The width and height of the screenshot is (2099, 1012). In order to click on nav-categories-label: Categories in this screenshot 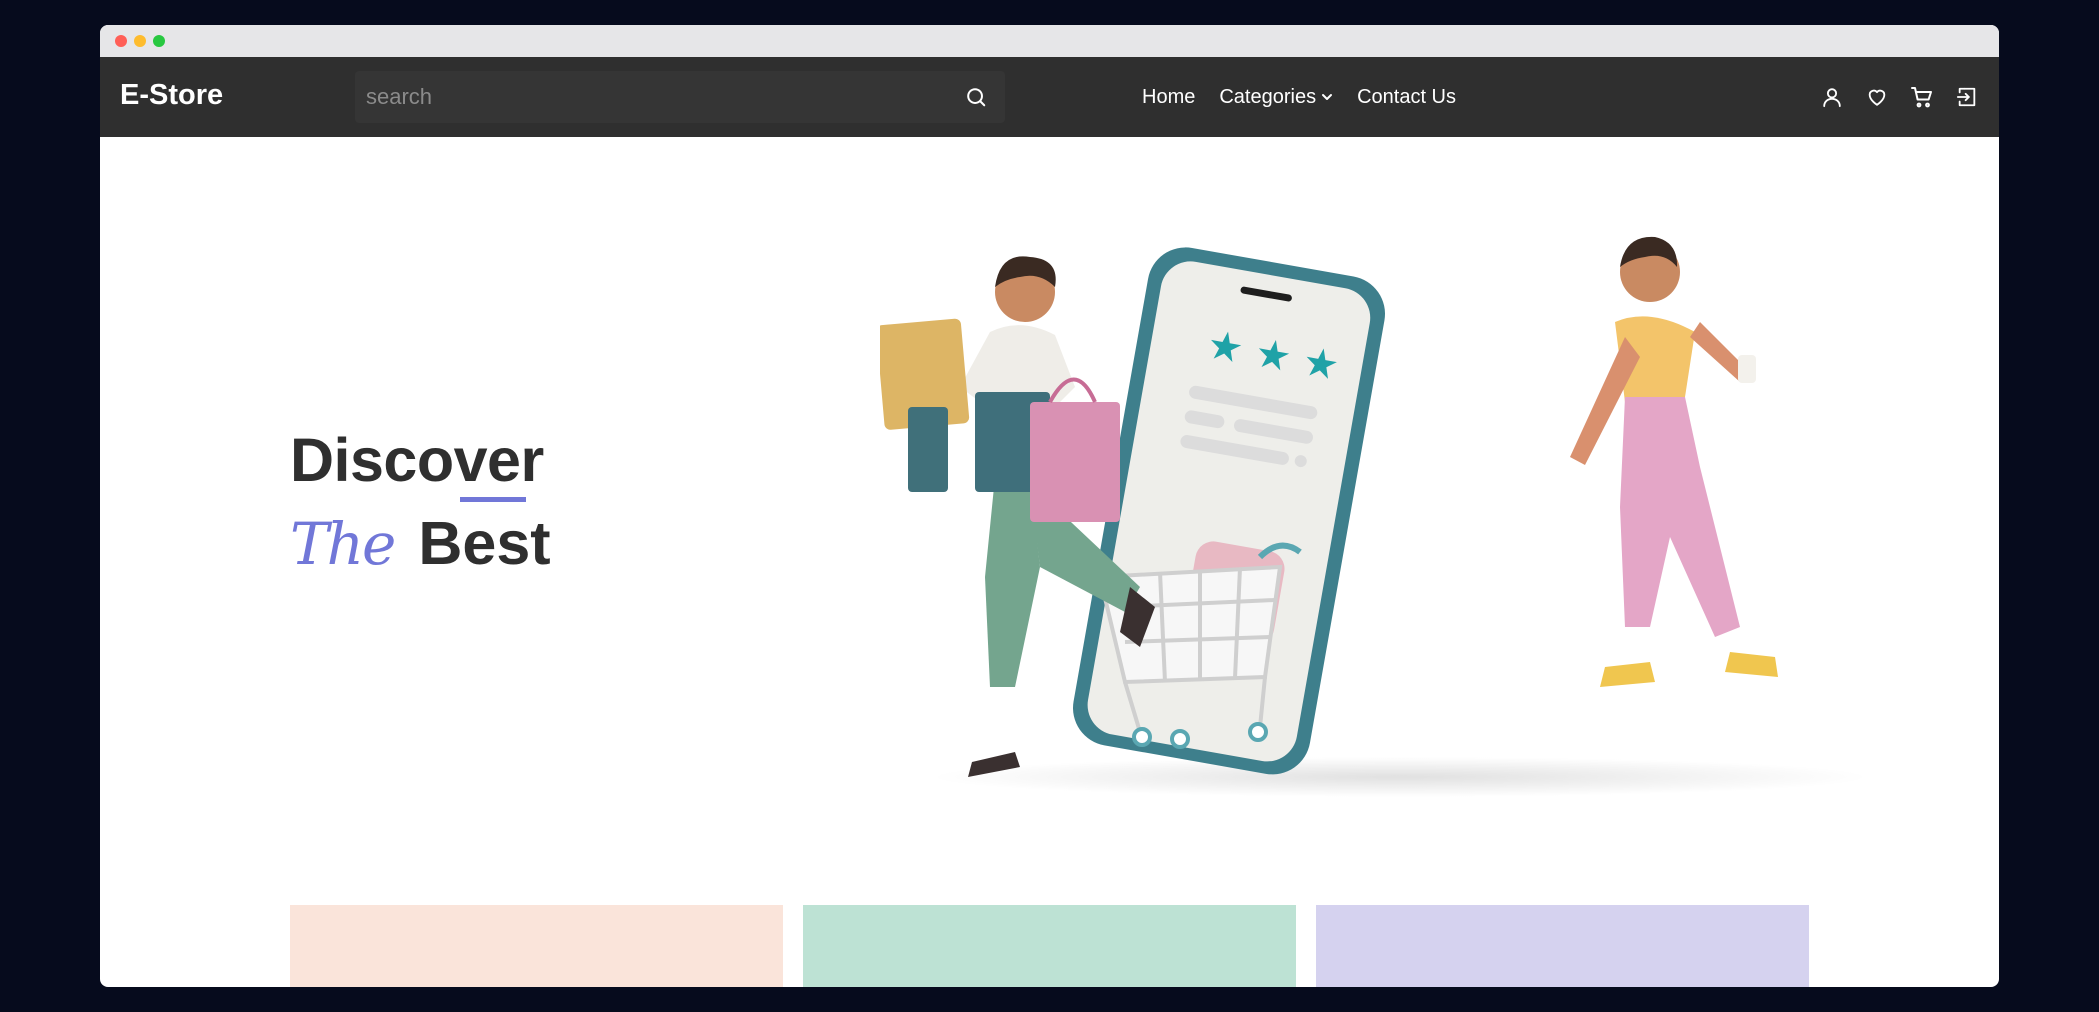, I will do `click(1268, 96)`.